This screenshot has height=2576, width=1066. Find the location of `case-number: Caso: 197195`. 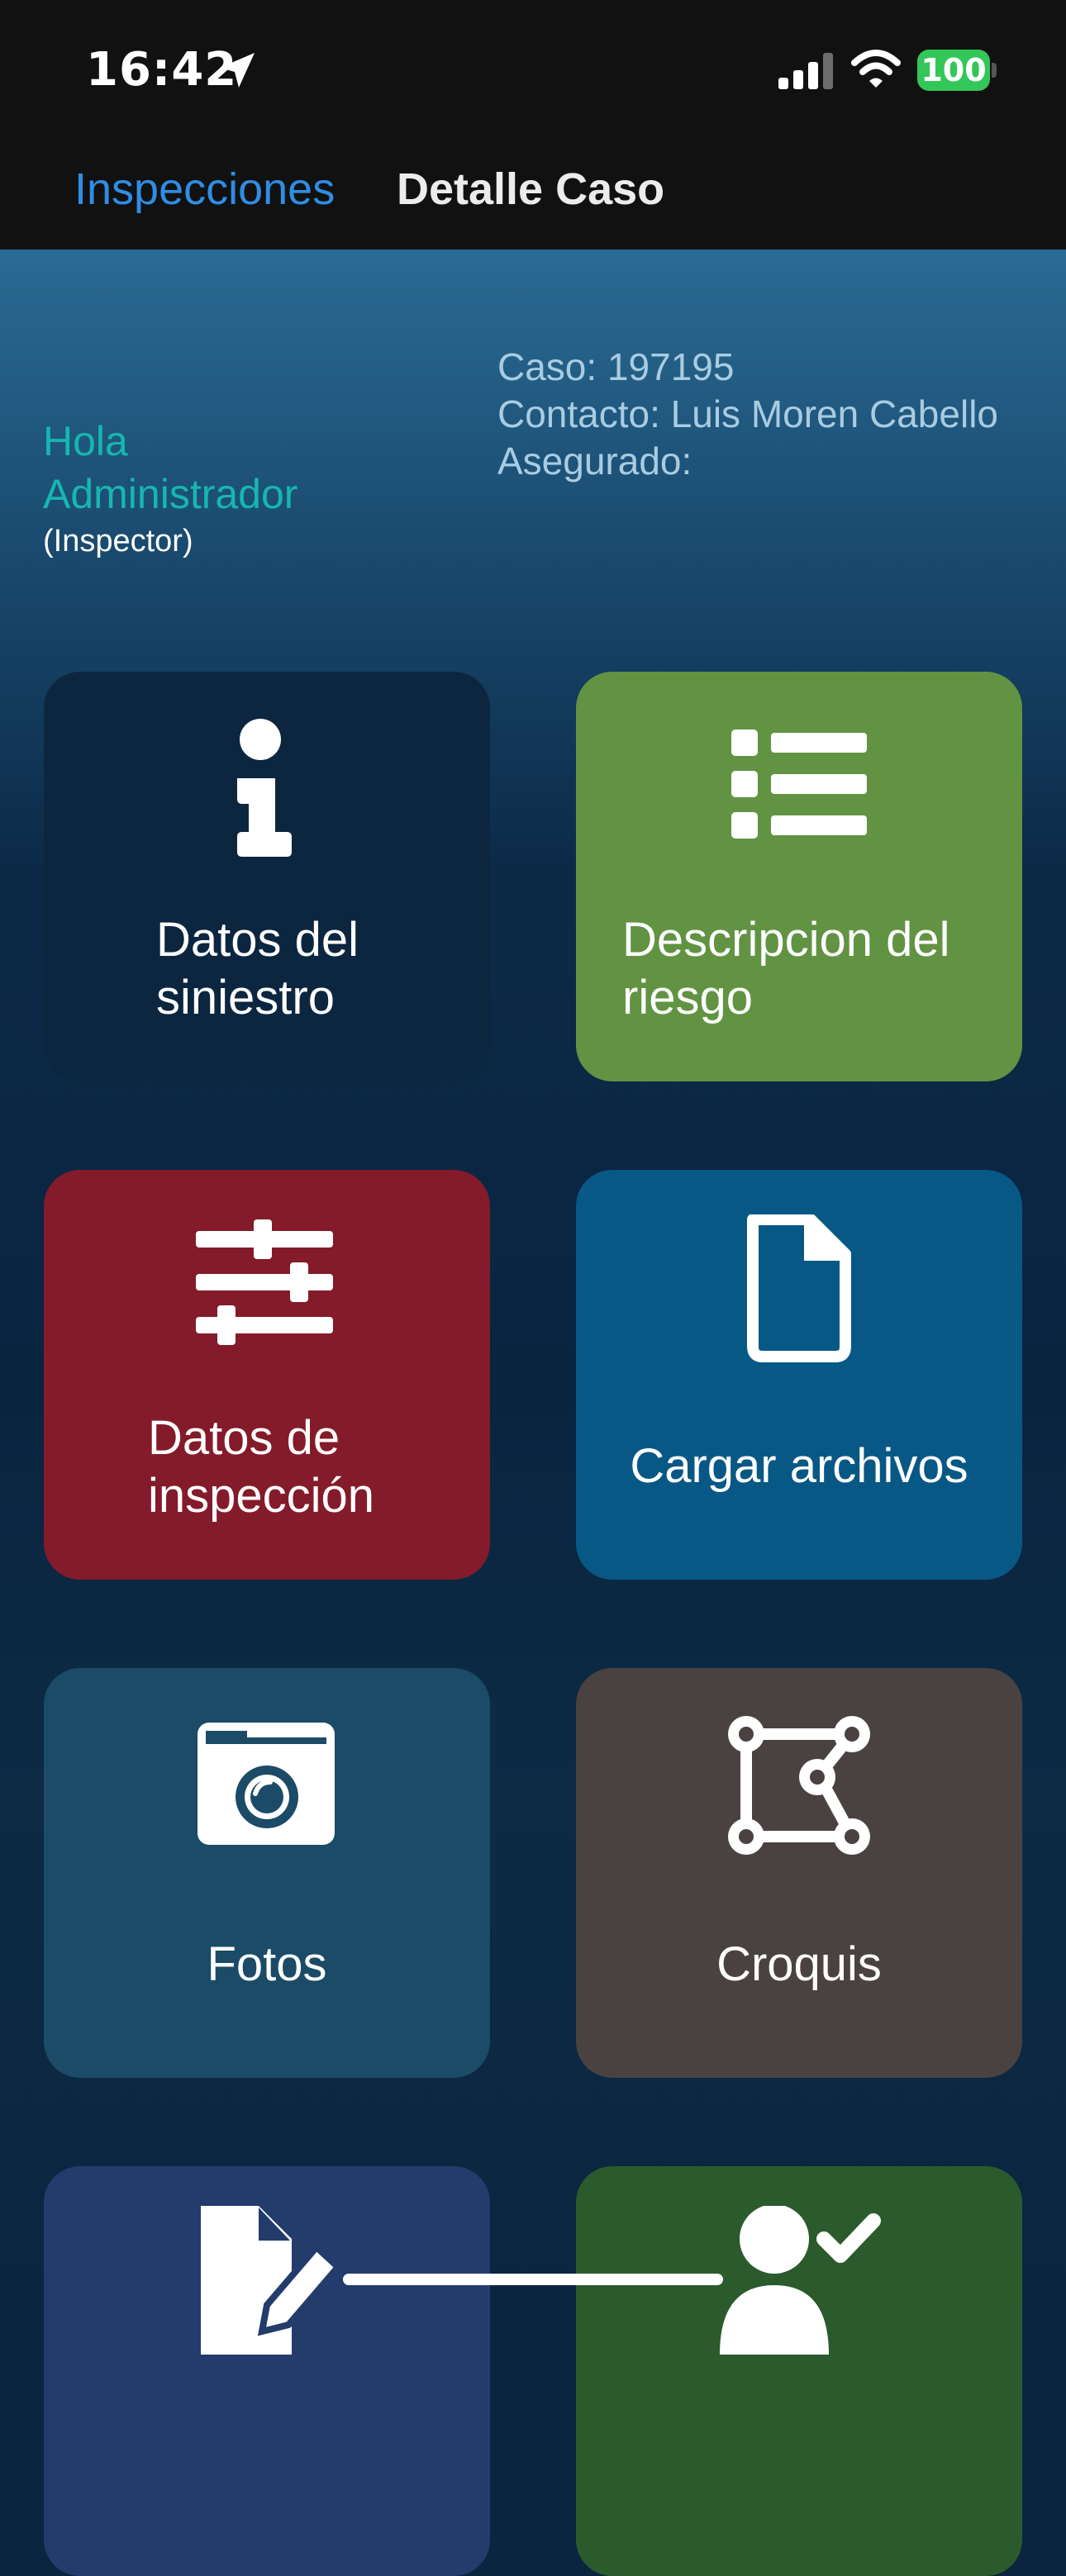

case-number: Caso: 197195 is located at coordinates (616, 366).